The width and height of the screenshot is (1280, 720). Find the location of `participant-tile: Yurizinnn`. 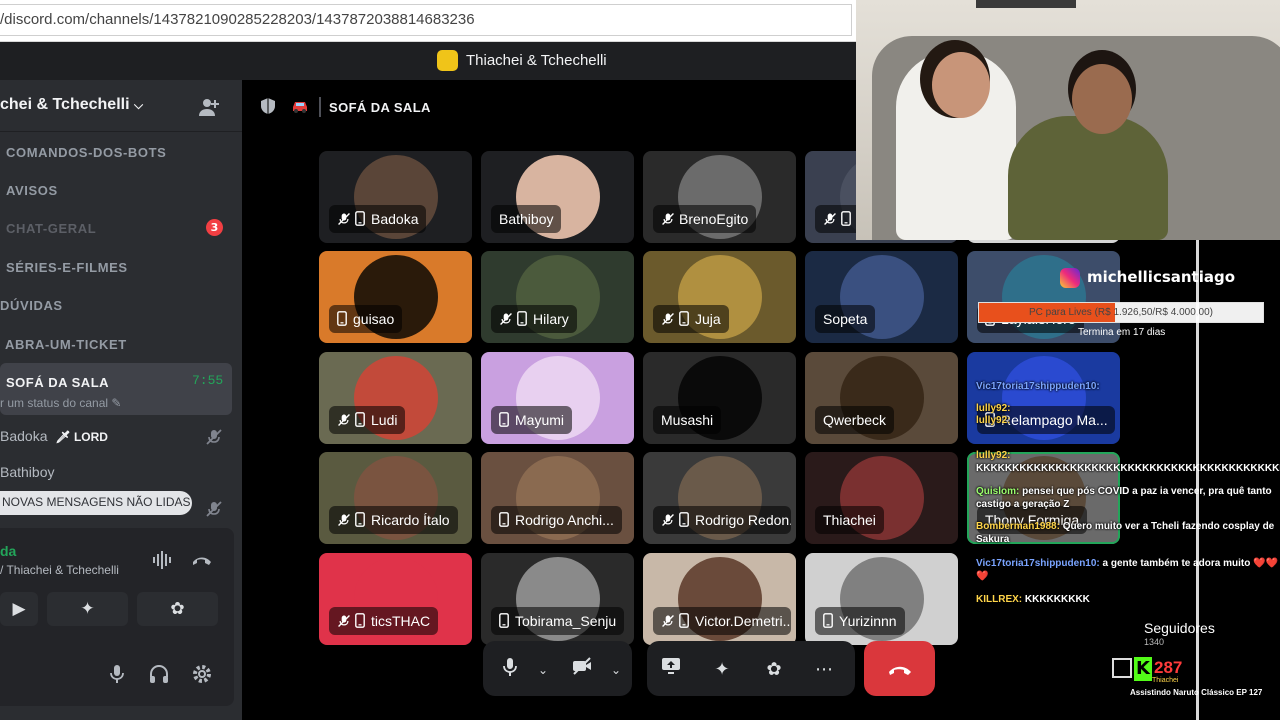

participant-tile: Yurizinnn is located at coordinates (881, 599).